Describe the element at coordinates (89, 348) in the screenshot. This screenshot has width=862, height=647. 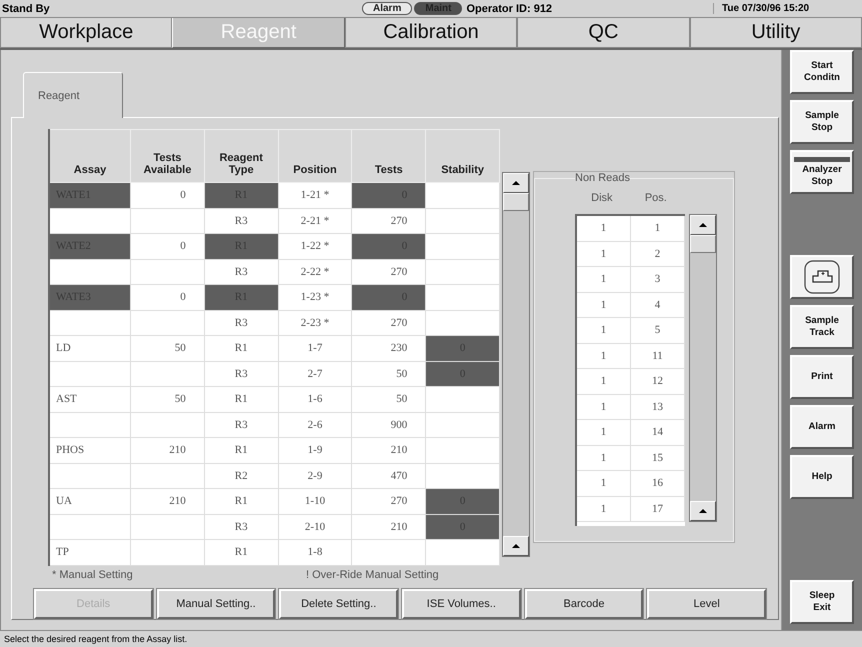
I see `table-cell: LD` at that location.